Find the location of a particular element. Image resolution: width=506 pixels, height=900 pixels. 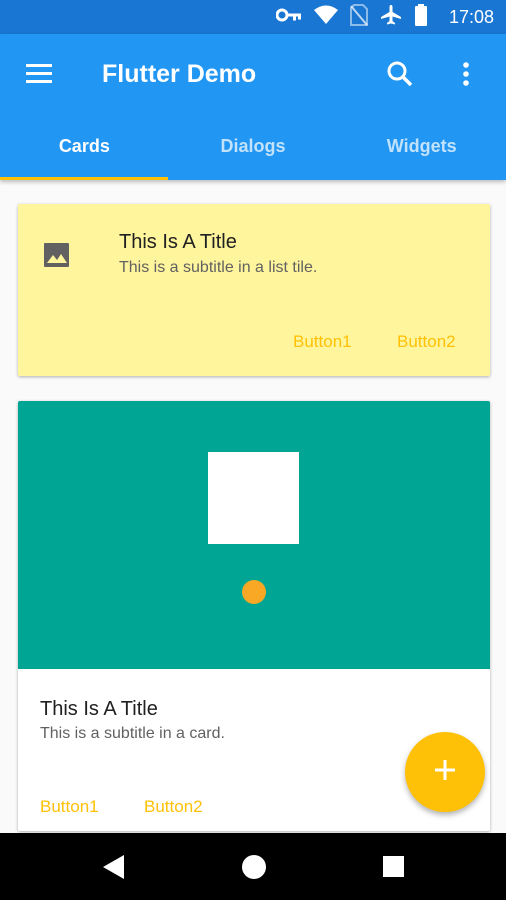

search-icon is located at coordinates (400, 74).